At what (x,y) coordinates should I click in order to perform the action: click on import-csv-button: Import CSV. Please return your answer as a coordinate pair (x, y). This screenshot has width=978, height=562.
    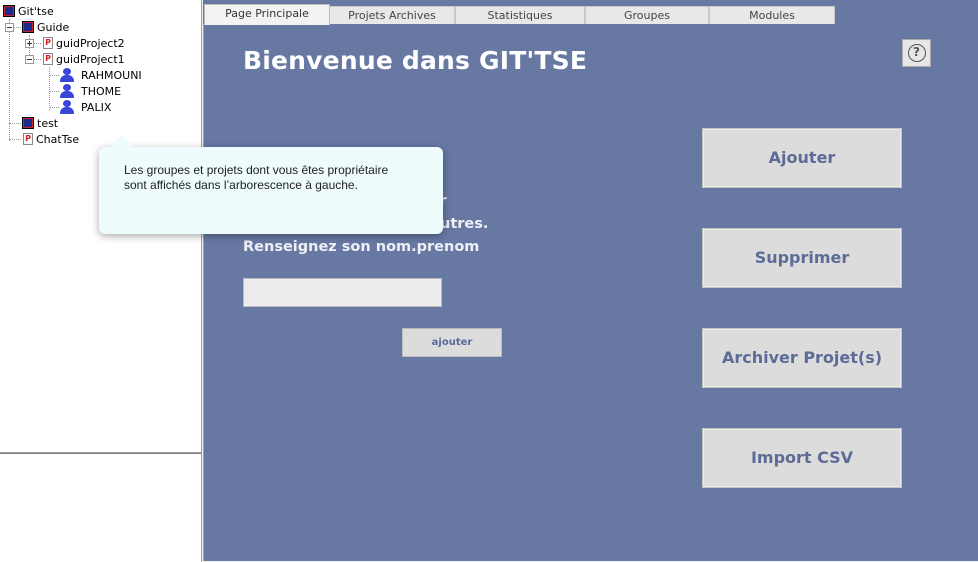
    Looking at the image, I should click on (802, 458).